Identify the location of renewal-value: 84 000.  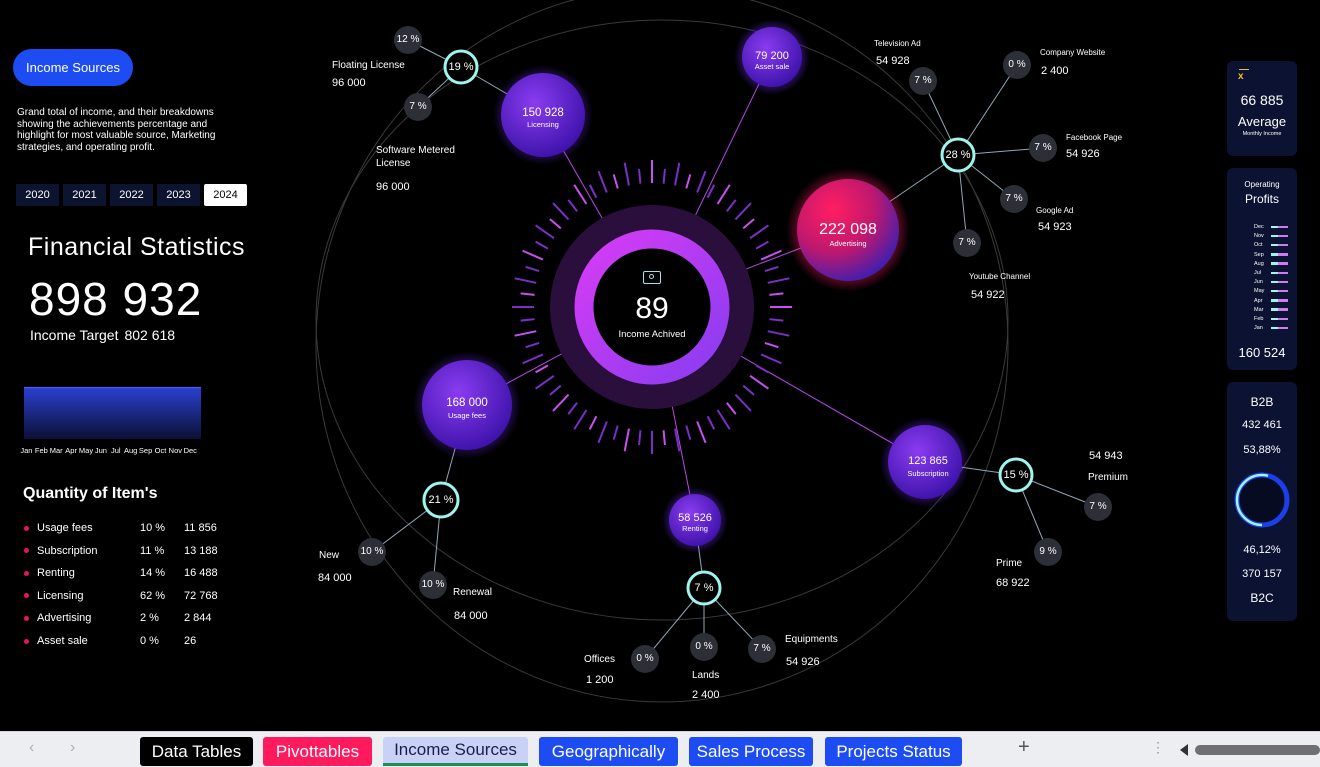
(471, 616).